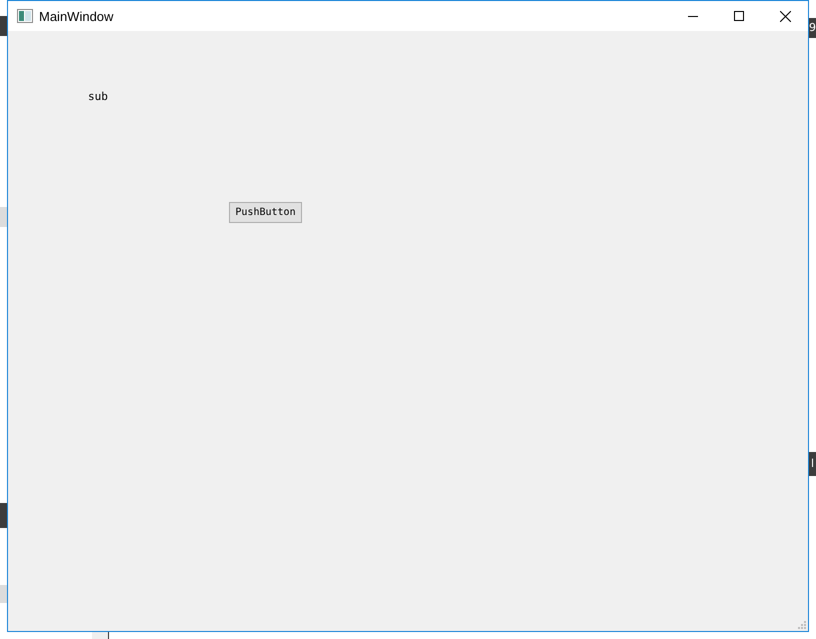 The height and width of the screenshot is (639, 816). What do you see at coordinates (25, 16) in the screenshot?
I see `window-icon` at bounding box center [25, 16].